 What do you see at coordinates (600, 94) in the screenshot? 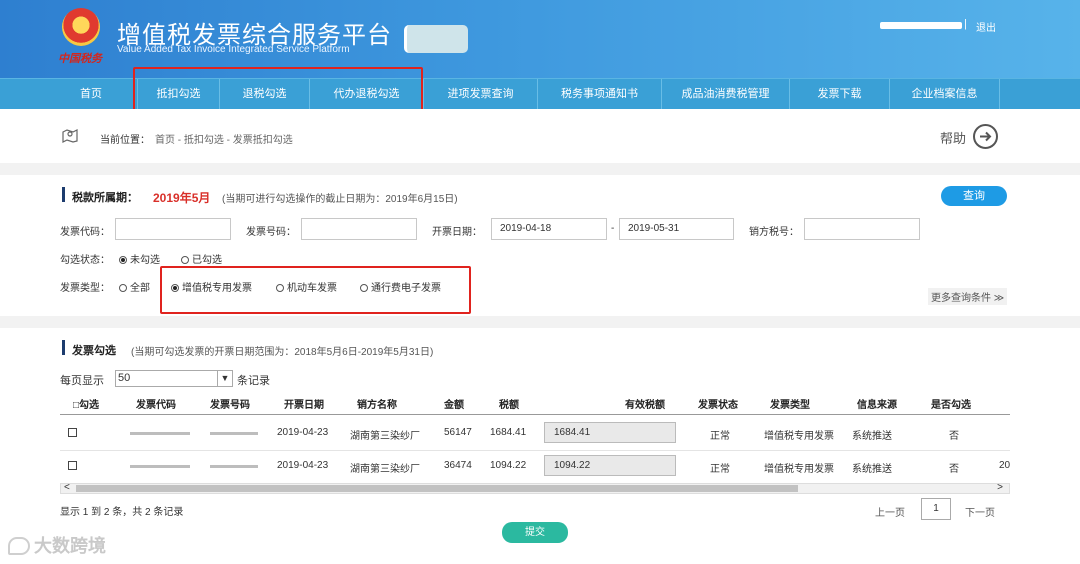
I see `nav-item-tax-notice: 税务事项通知书` at bounding box center [600, 94].